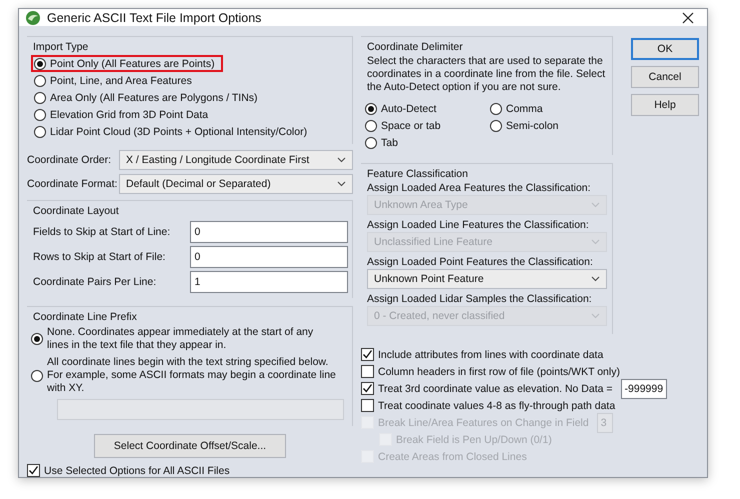 This screenshot has height=499, width=740. What do you see at coordinates (85, 317) in the screenshot?
I see `group-title: Coordinate Line Prefix` at bounding box center [85, 317].